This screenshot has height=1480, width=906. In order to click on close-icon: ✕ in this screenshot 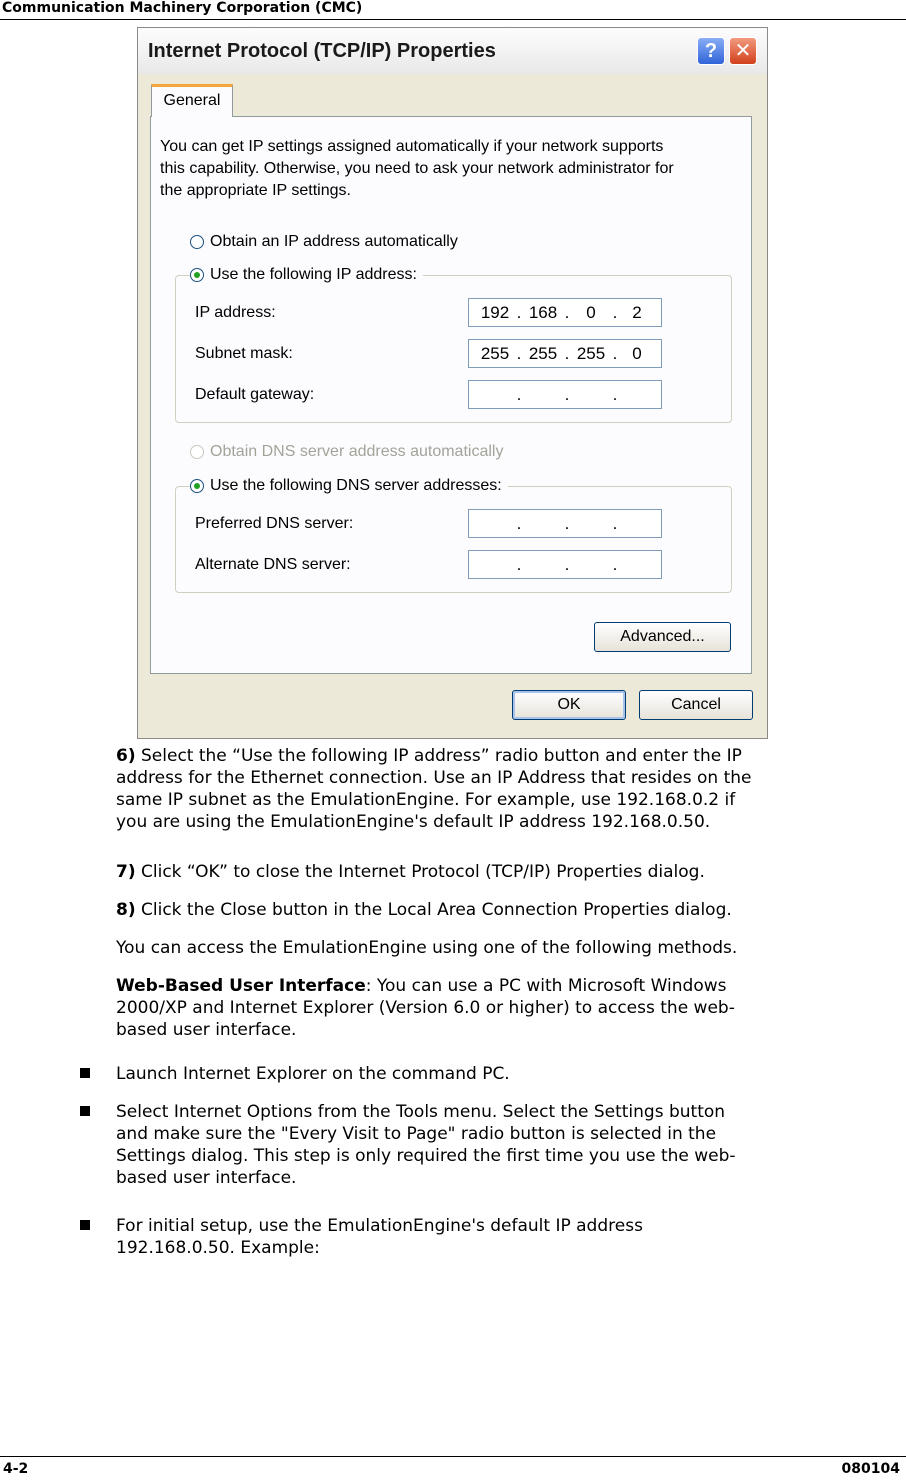, I will do `click(743, 51)`.